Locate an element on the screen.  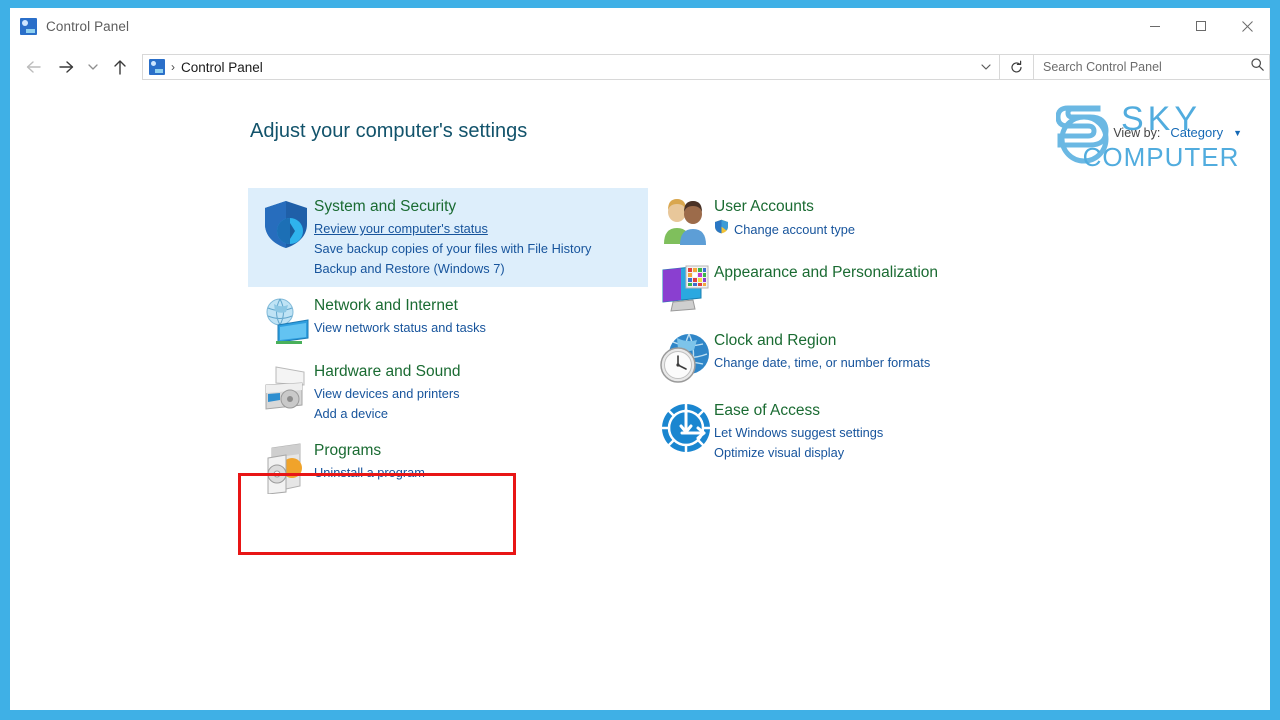
up-arrow-icon is located at coordinates (120, 67).